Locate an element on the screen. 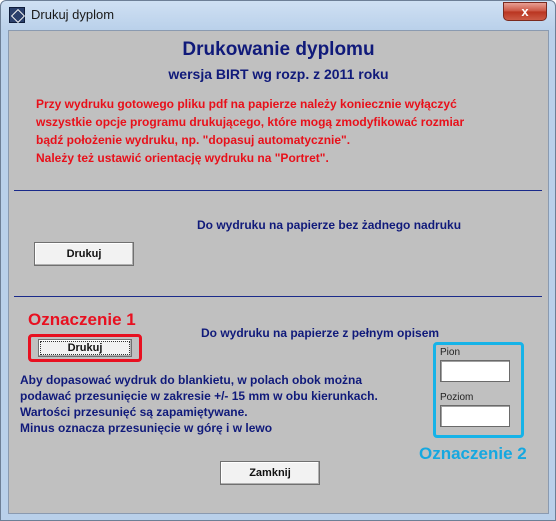  title-bar: Drukuj dyplom x is located at coordinates (278, 15).